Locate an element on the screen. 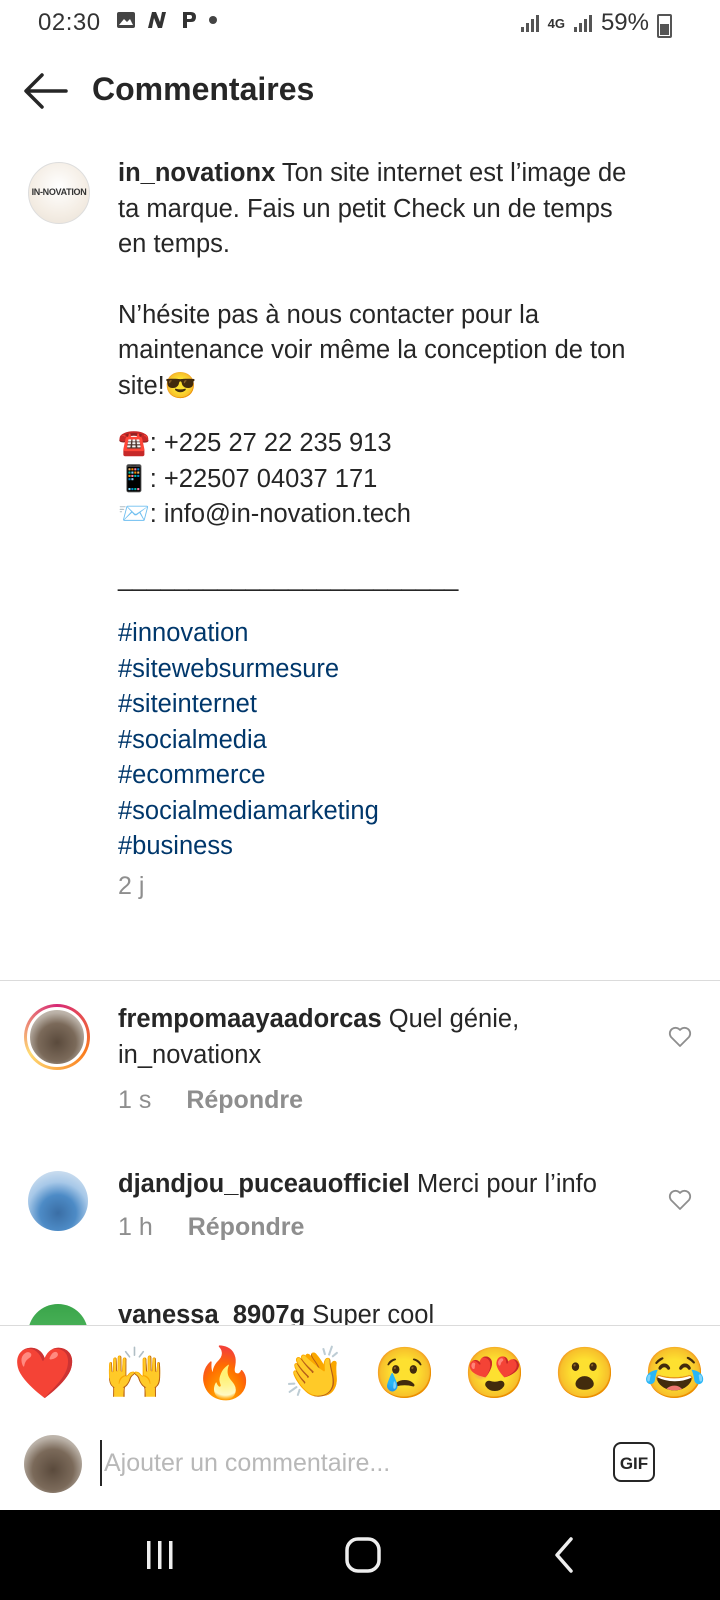 The width and height of the screenshot is (720, 1600). battery-percent: 59% is located at coordinates (624, 22).